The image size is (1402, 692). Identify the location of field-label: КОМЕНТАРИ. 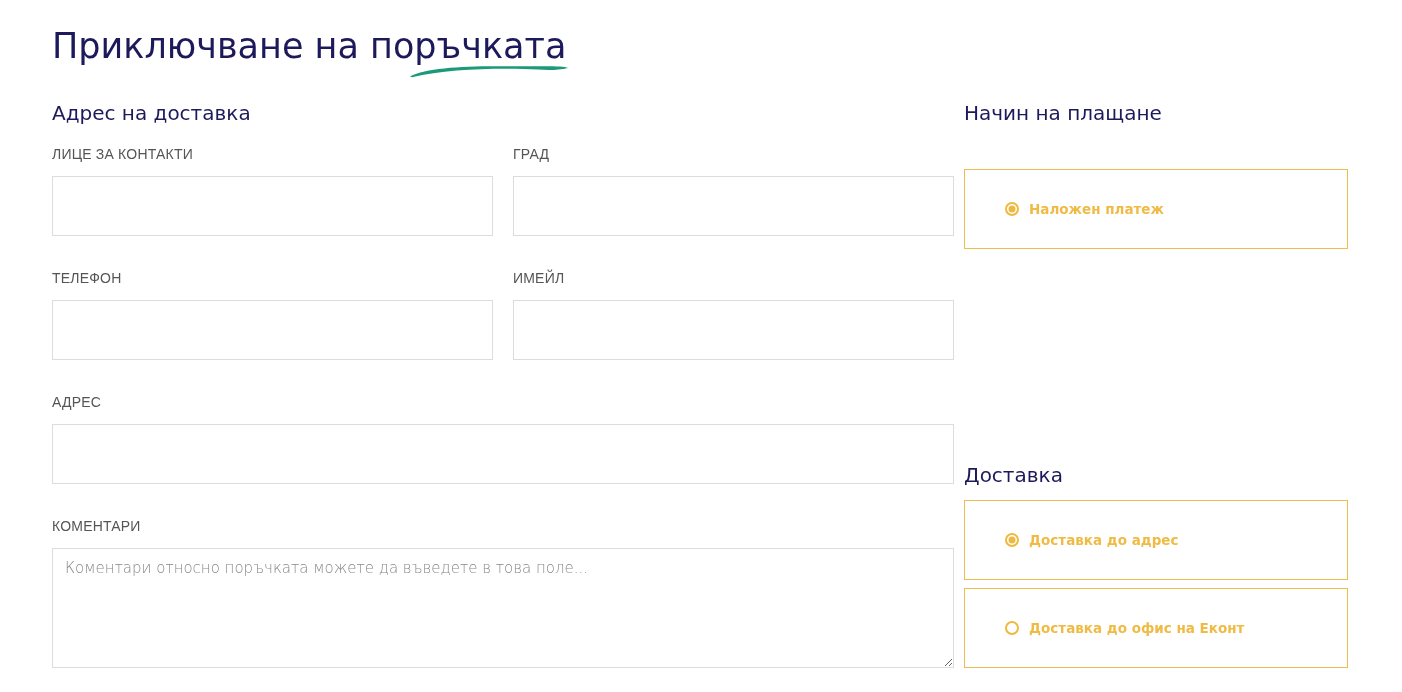
(97, 526).